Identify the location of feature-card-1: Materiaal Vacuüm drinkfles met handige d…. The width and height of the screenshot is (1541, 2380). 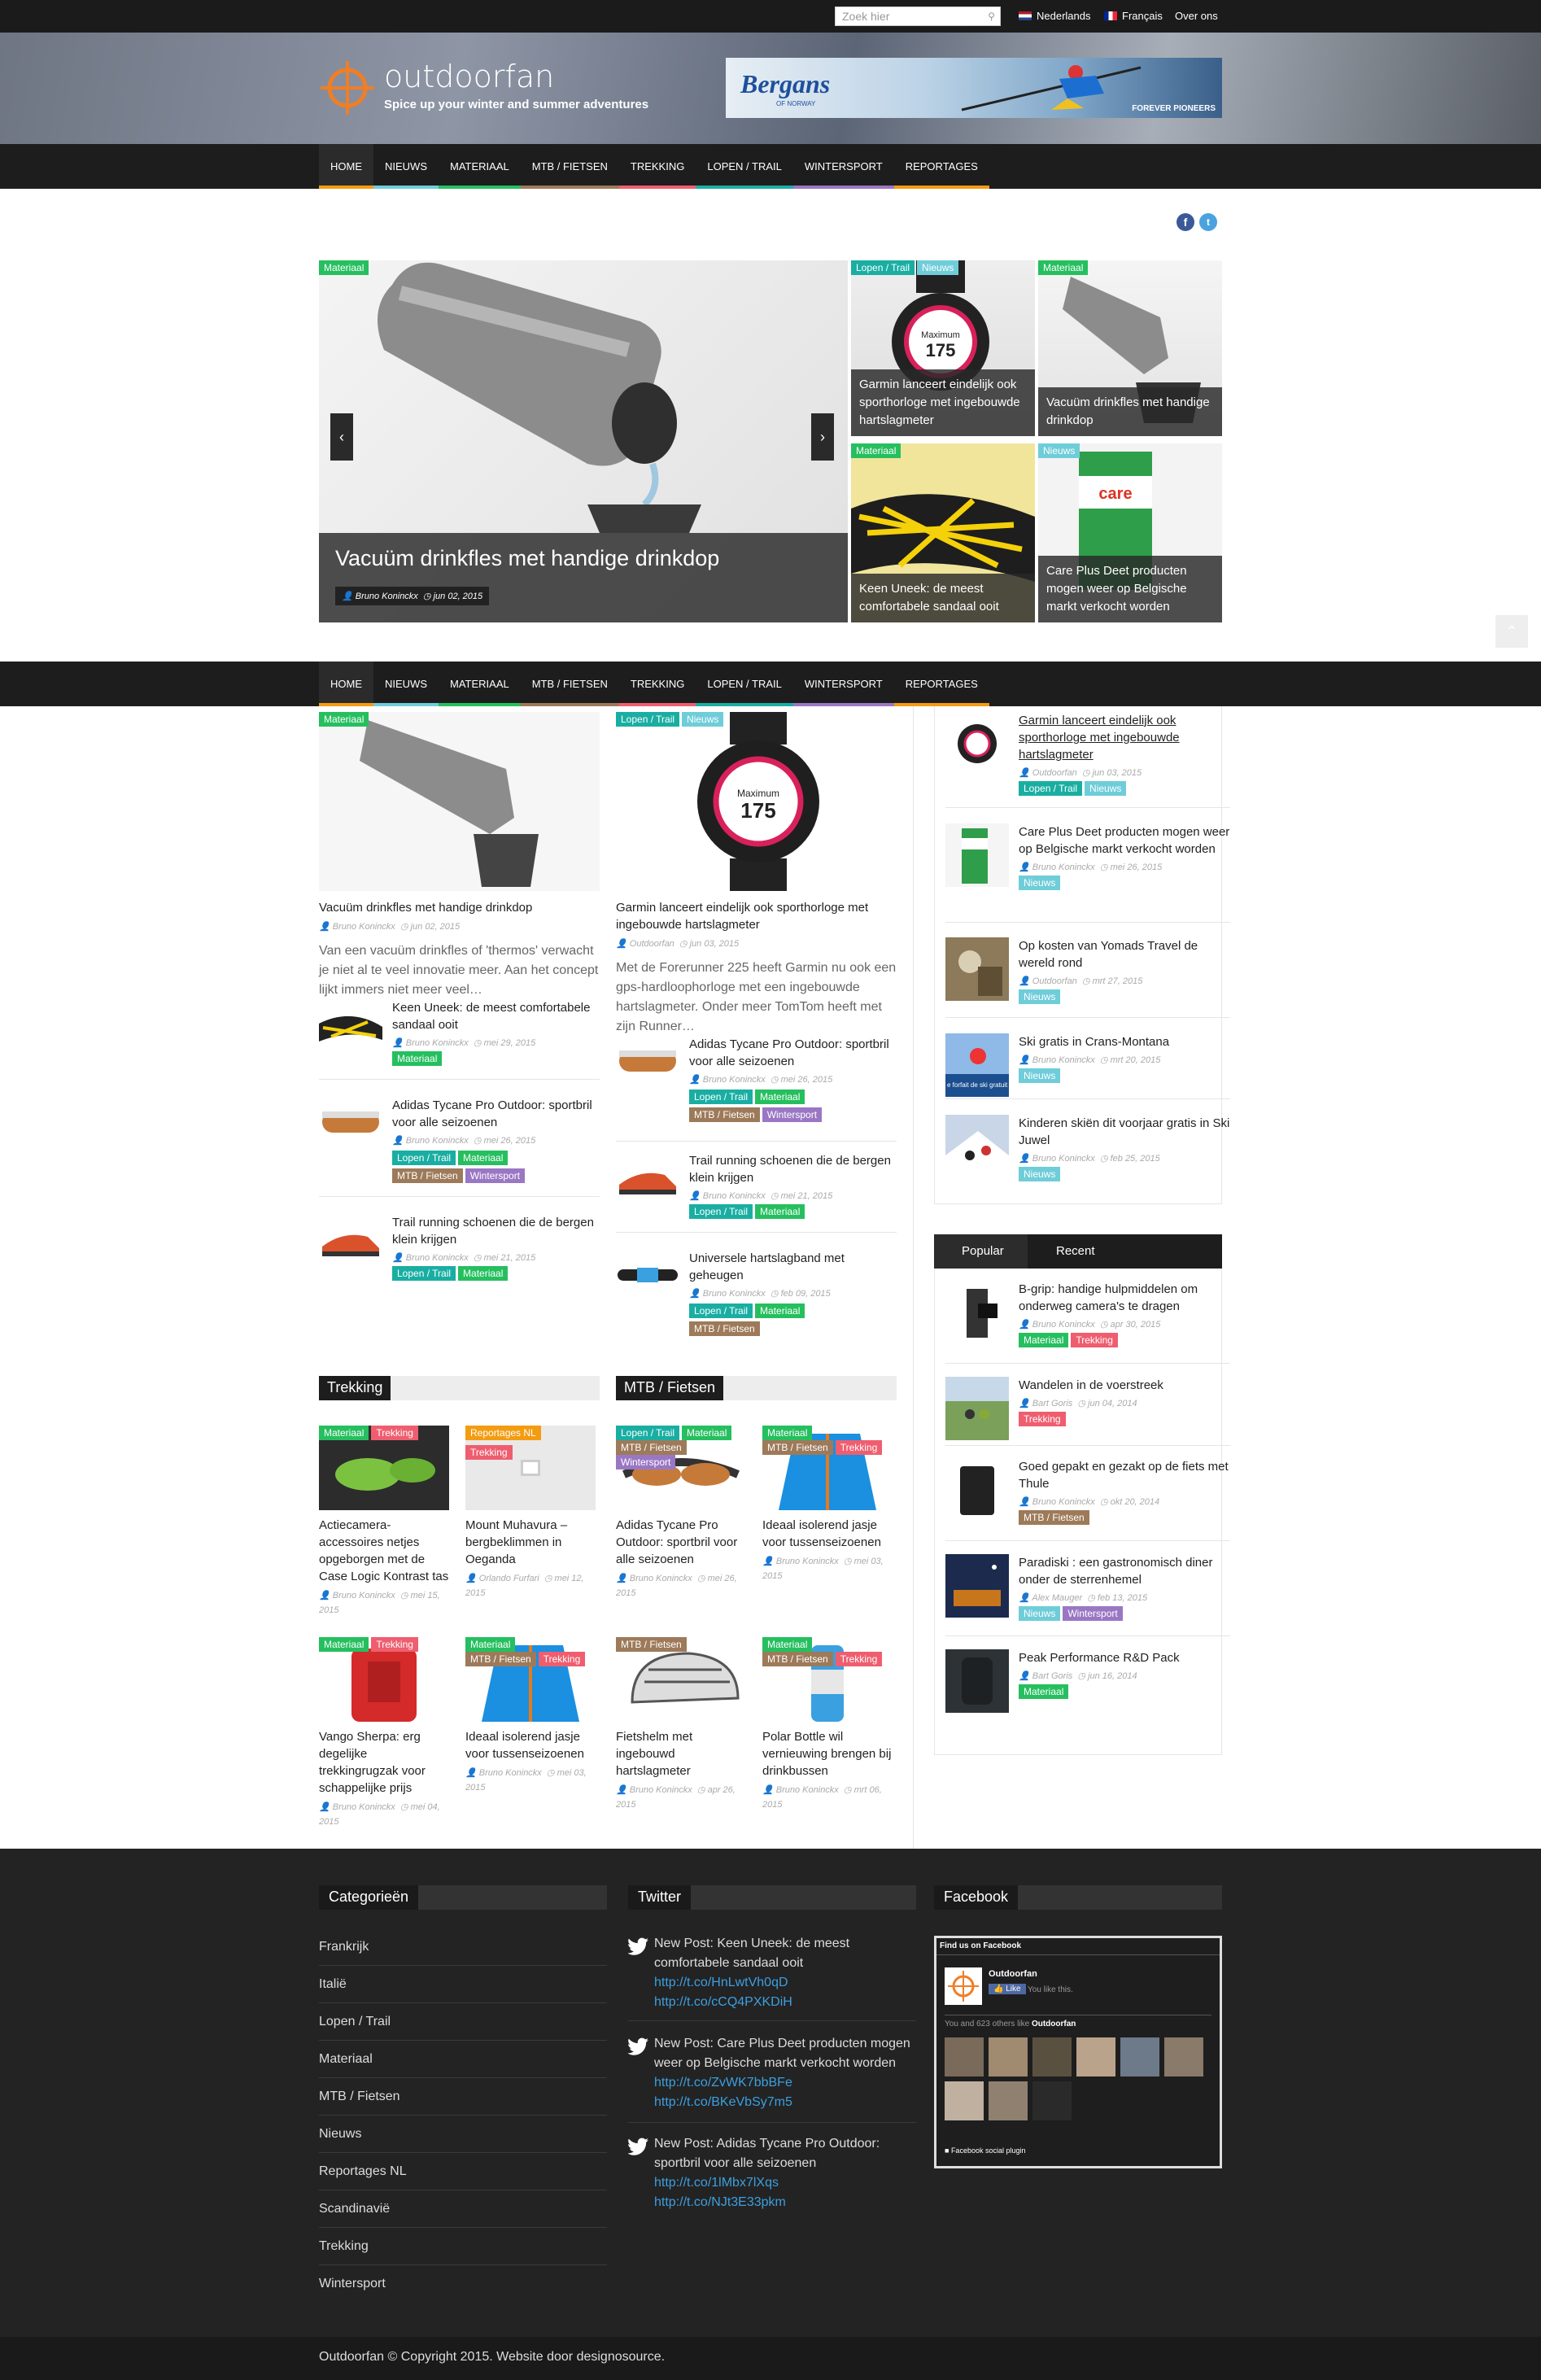
(459, 856).